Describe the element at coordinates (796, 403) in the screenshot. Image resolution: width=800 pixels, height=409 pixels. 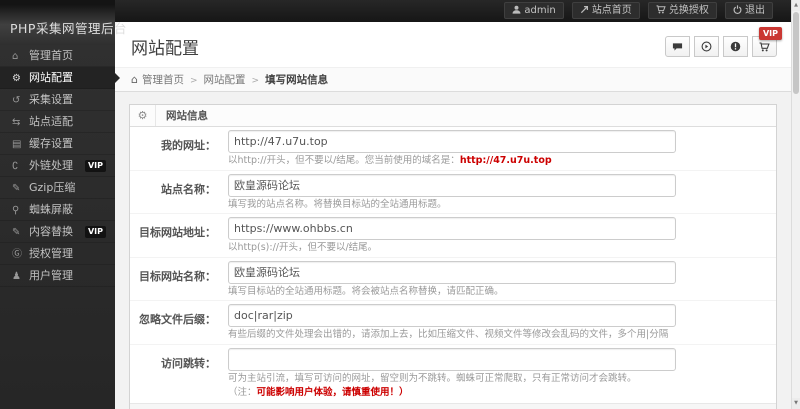
I see `scroll-down-arrow: ▼` at that location.